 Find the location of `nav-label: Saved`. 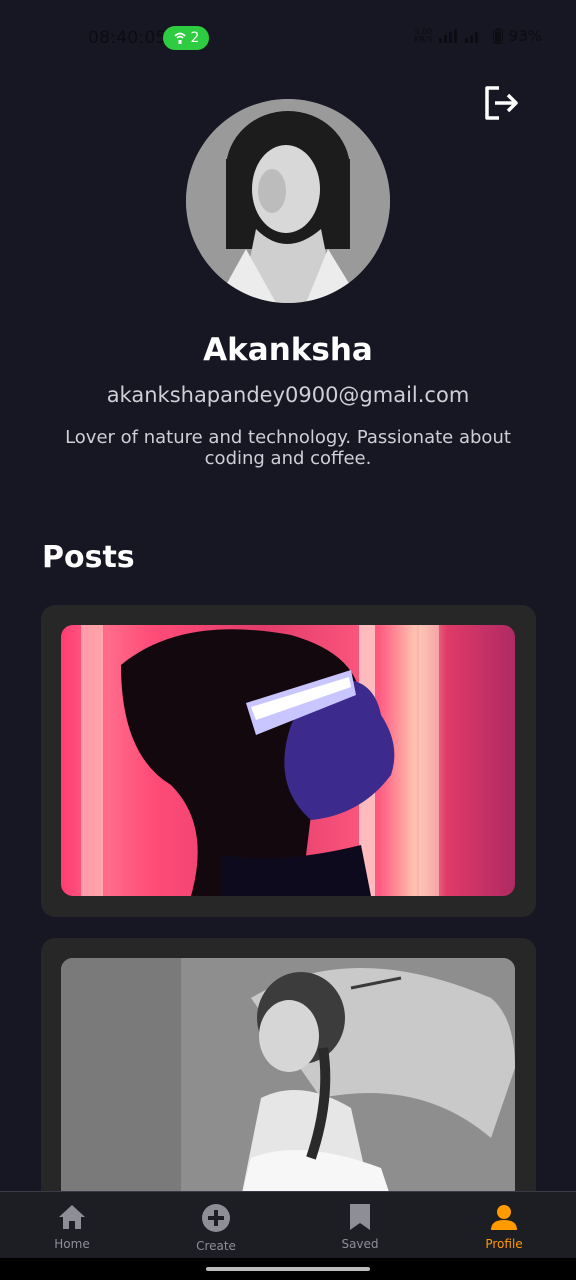

nav-label: Saved is located at coordinates (360, 1244).